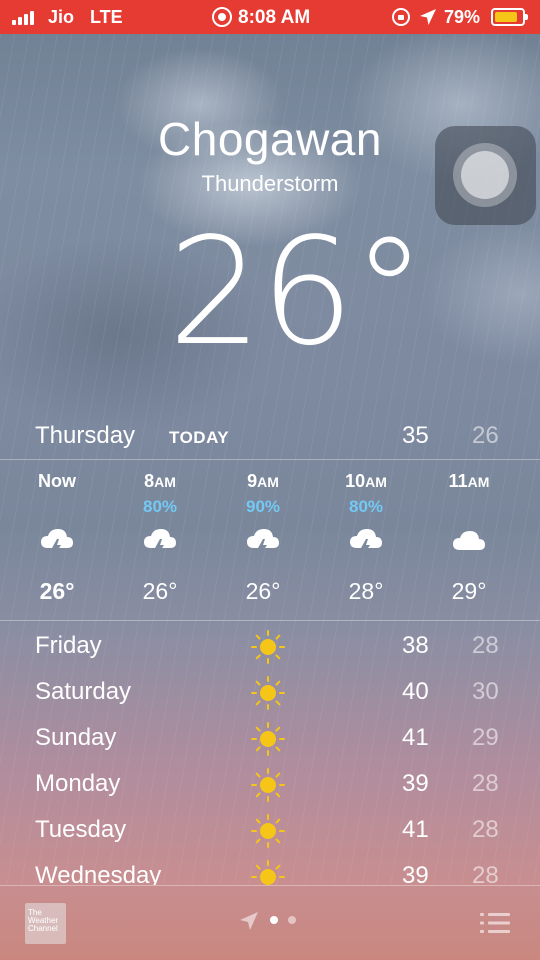 The width and height of the screenshot is (540, 960). I want to click on day-name: Monday, so click(78, 783).